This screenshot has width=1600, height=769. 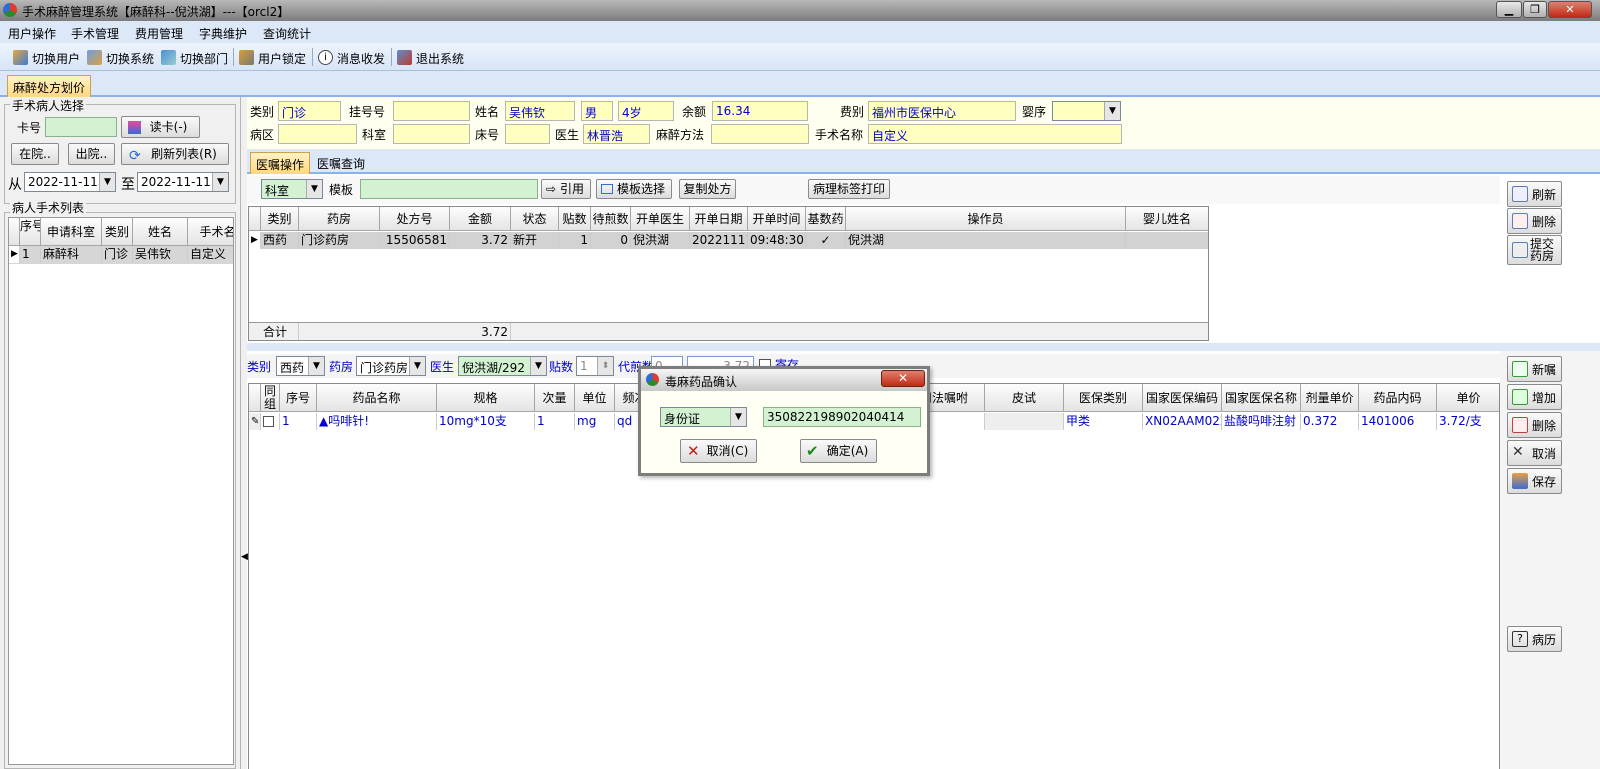 What do you see at coordinates (49, 86) in the screenshot?
I see `tab-anesthesia-prescription: 麻醉处方划价` at bounding box center [49, 86].